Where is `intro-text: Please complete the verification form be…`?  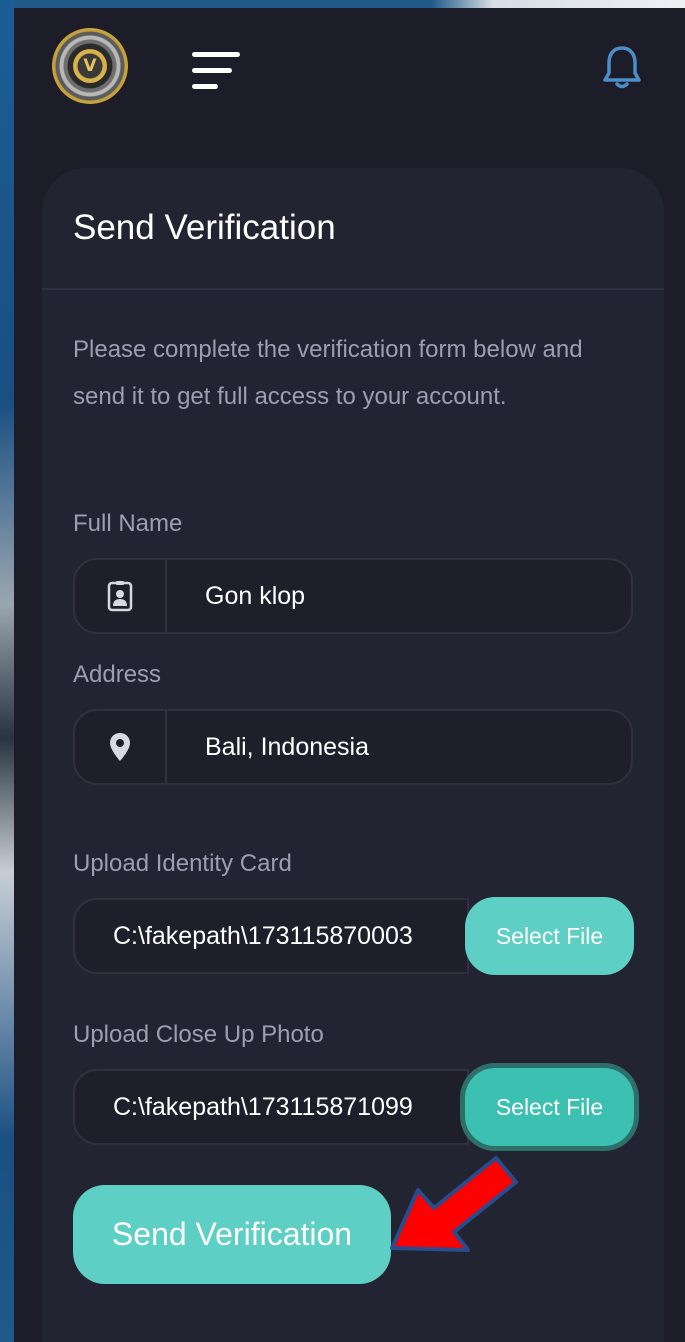 intro-text: Please complete the verification form be… is located at coordinates (328, 373).